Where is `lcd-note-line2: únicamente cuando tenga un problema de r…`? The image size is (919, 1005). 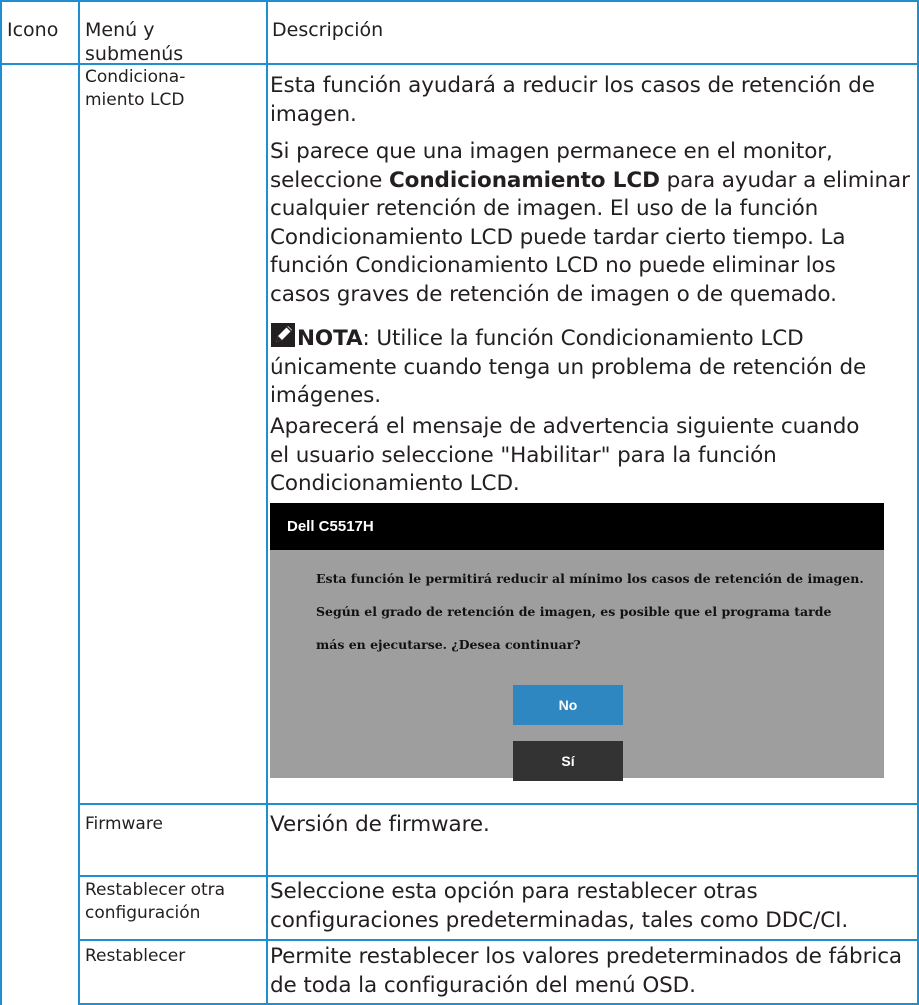
lcd-note-line2: únicamente cuando tenga un problema de r… is located at coordinates (568, 367).